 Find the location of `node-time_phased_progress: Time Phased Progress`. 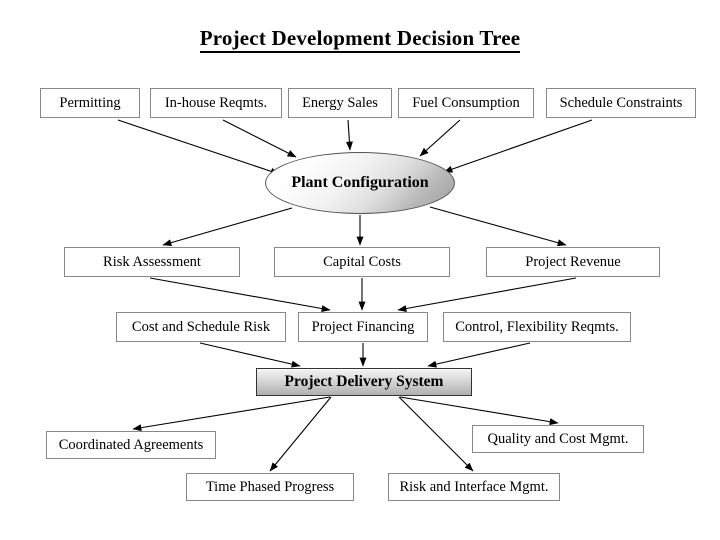

node-time_phased_progress: Time Phased Progress is located at coordinates (270, 487).